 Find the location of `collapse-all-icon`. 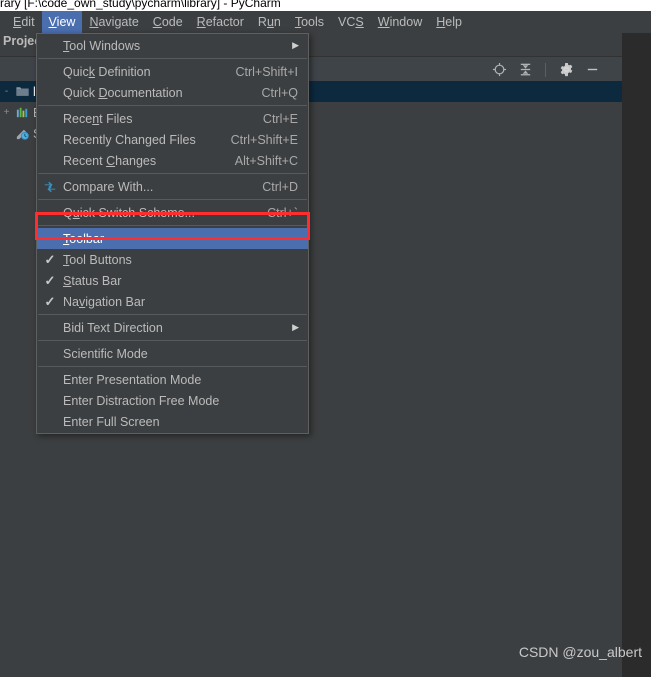

collapse-all-icon is located at coordinates (525, 70).